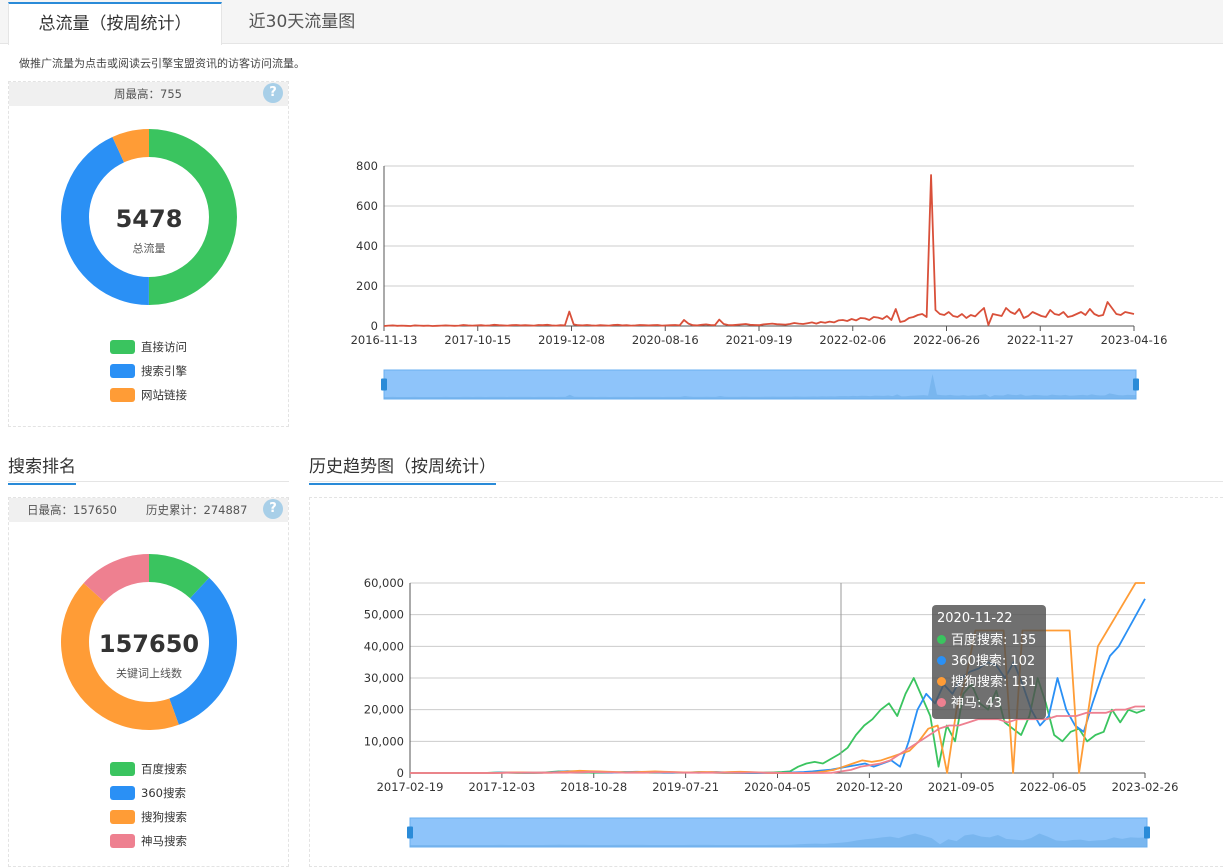 The height and width of the screenshot is (867, 1223). What do you see at coordinates (367, 166) in the screenshot?
I see `y-tick-label: 800` at bounding box center [367, 166].